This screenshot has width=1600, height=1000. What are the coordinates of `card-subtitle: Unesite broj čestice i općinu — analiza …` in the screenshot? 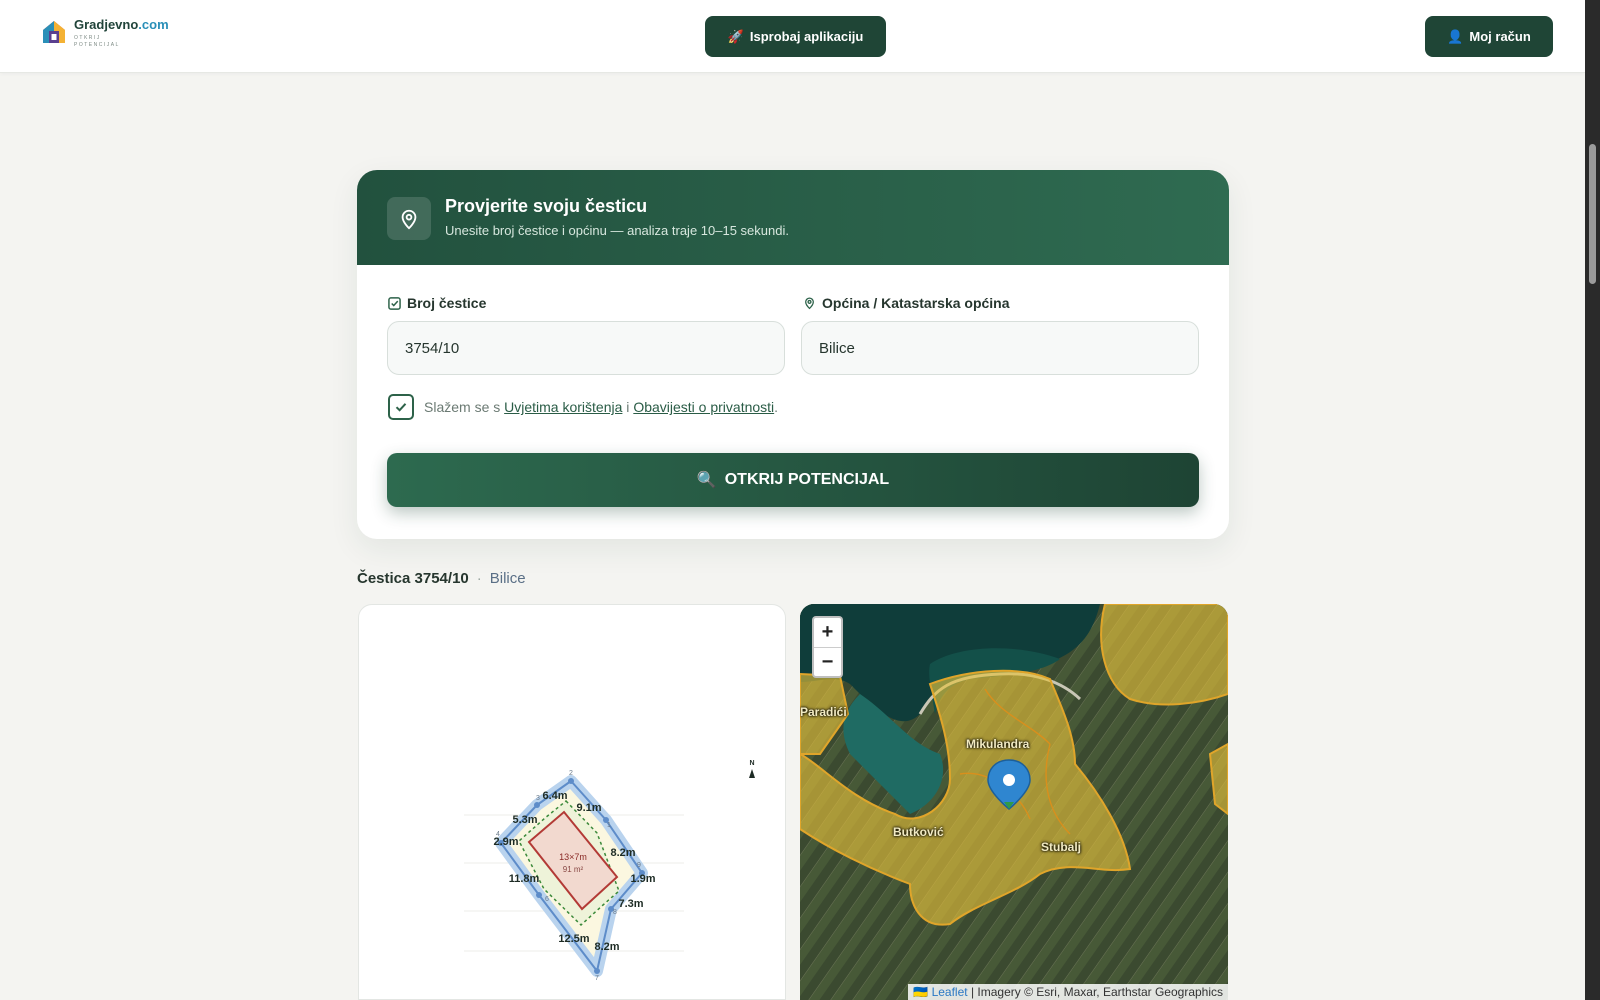 It's located at (617, 230).